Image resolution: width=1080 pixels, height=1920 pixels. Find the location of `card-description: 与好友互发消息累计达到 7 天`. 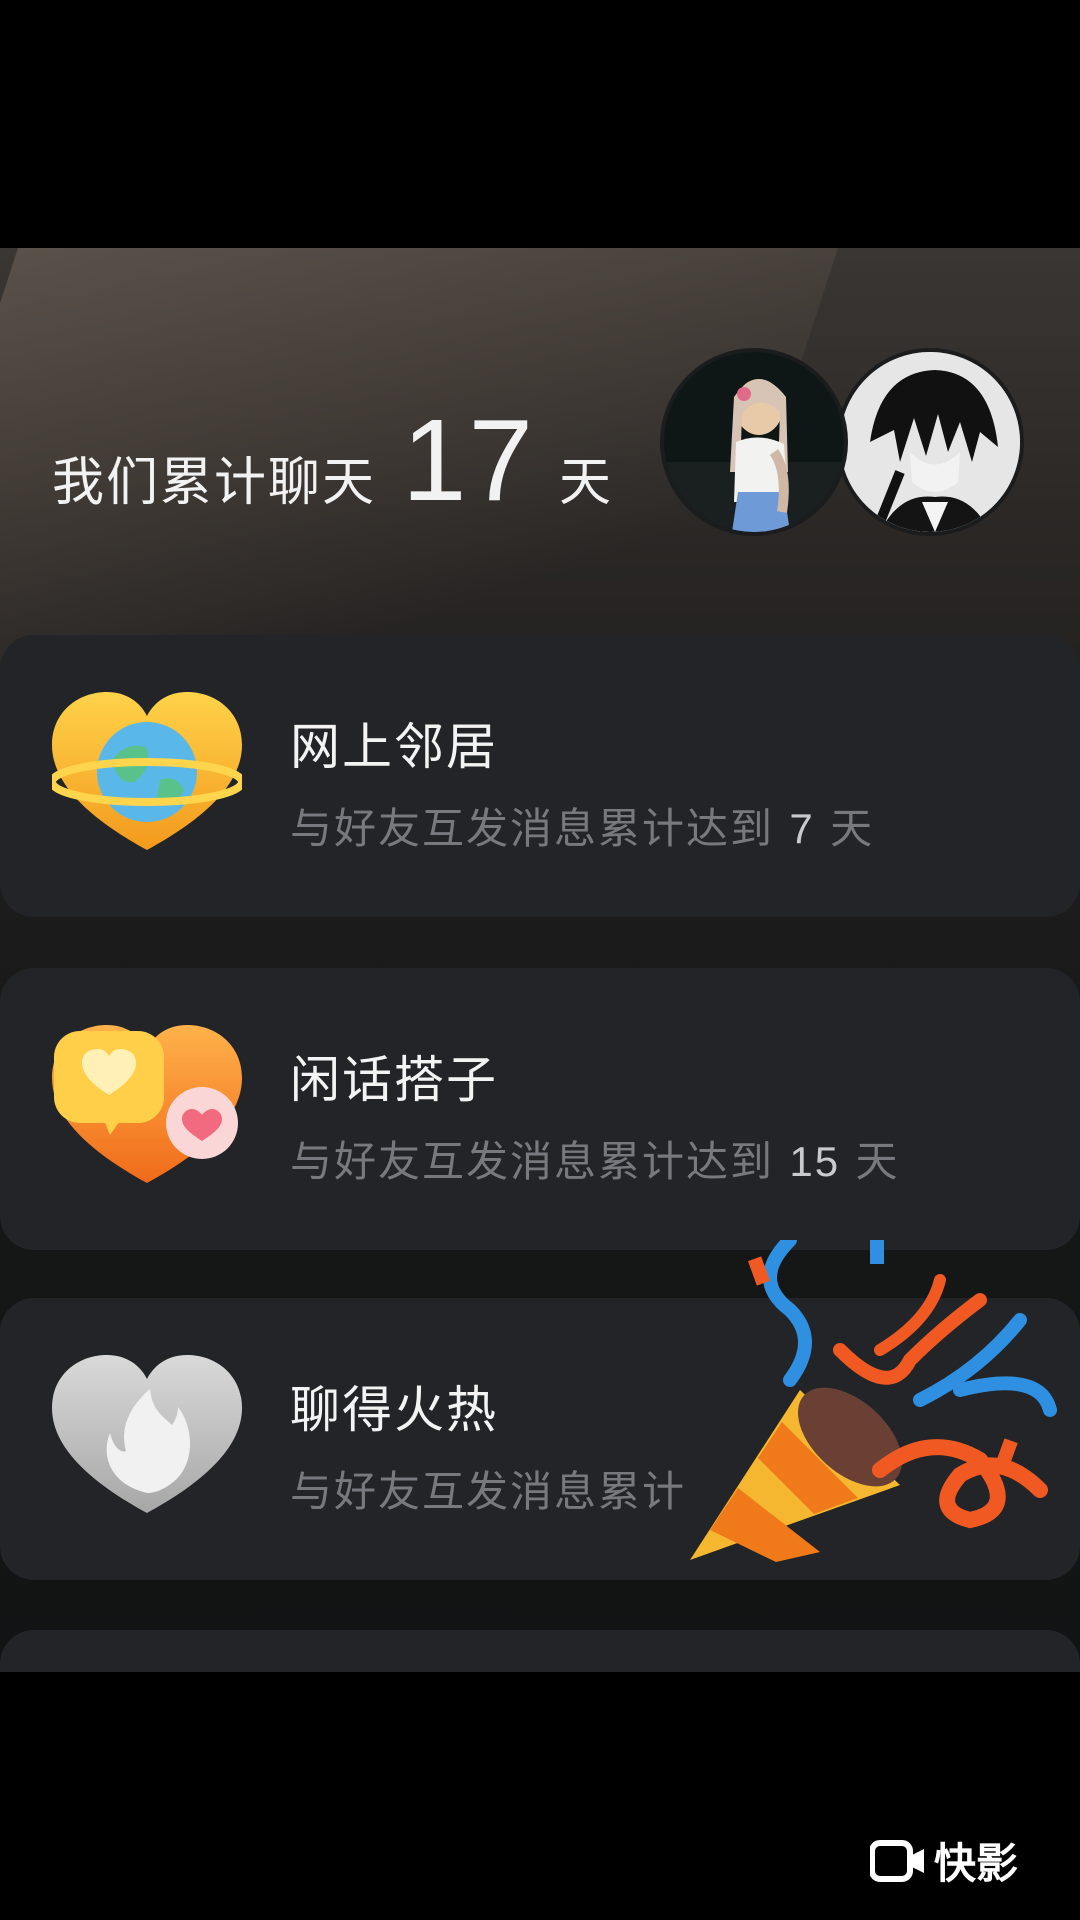

card-description: 与好友互发消息累计达到 7 天 is located at coordinates (582, 825).